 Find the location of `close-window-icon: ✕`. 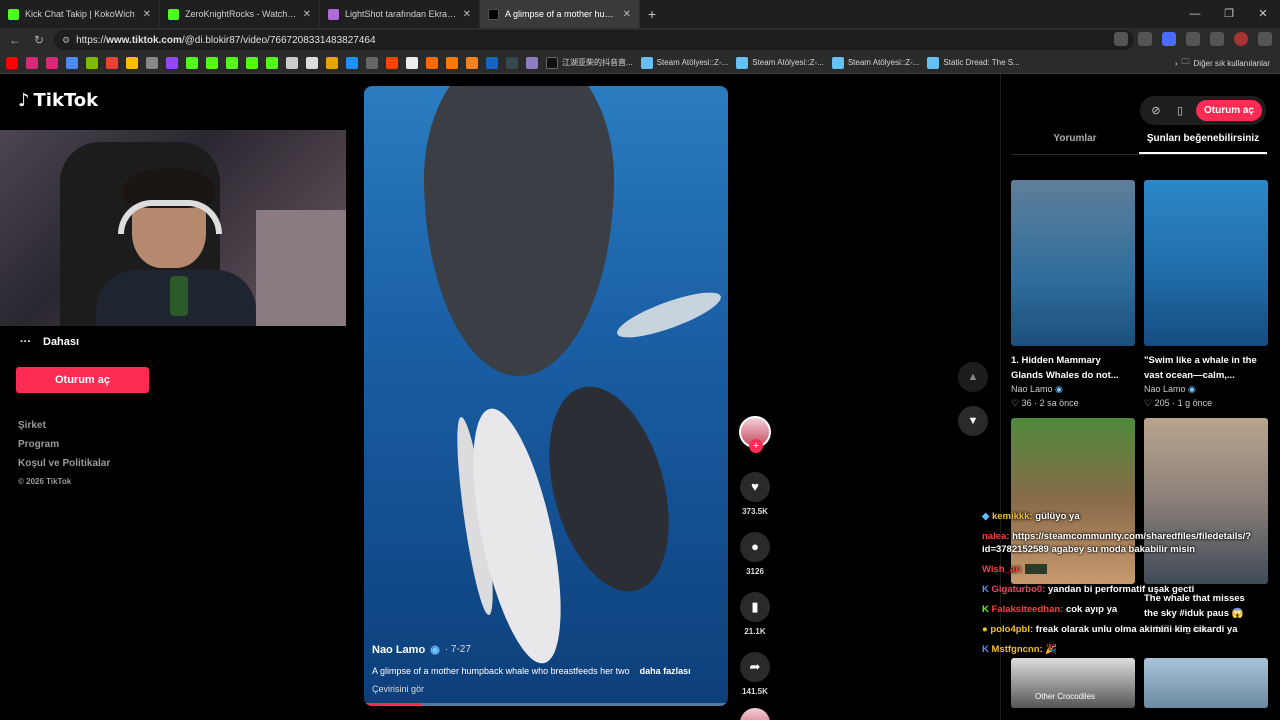

close-window-icon: ✕ is located at coordinates (1263, 14).